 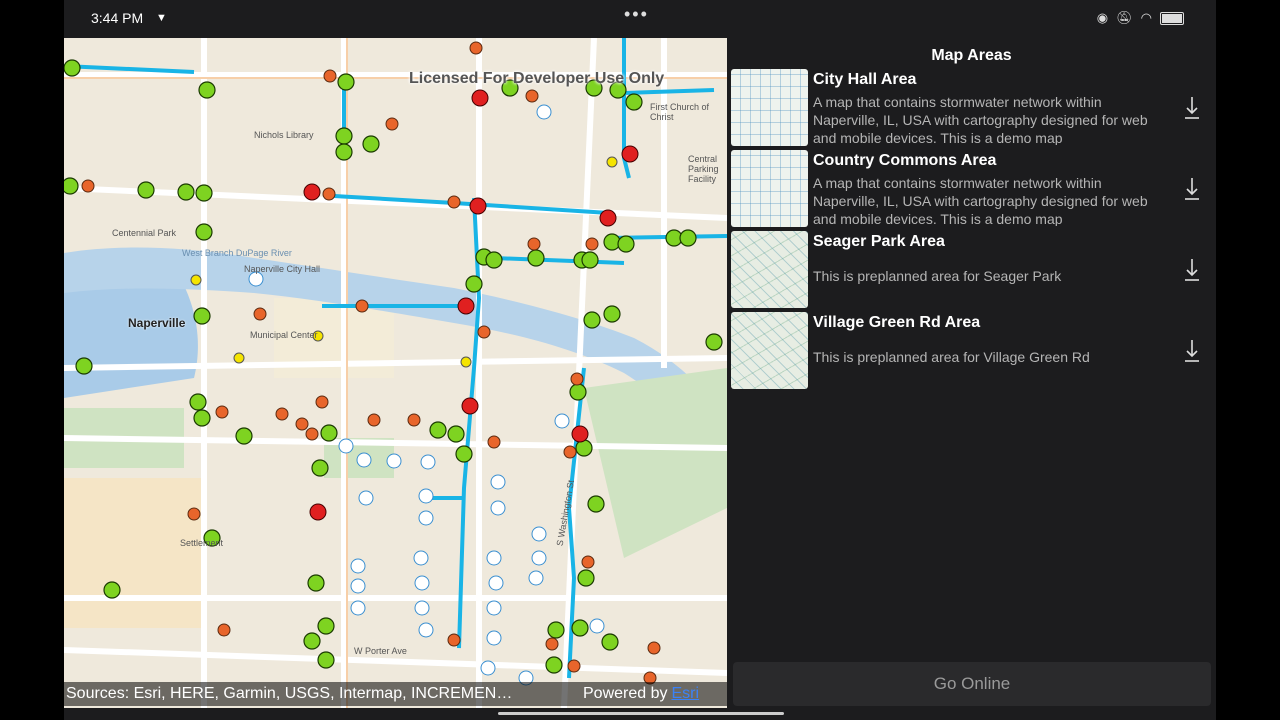 I want to click on panel-title: Map Areas, so click(x=971, y=55).